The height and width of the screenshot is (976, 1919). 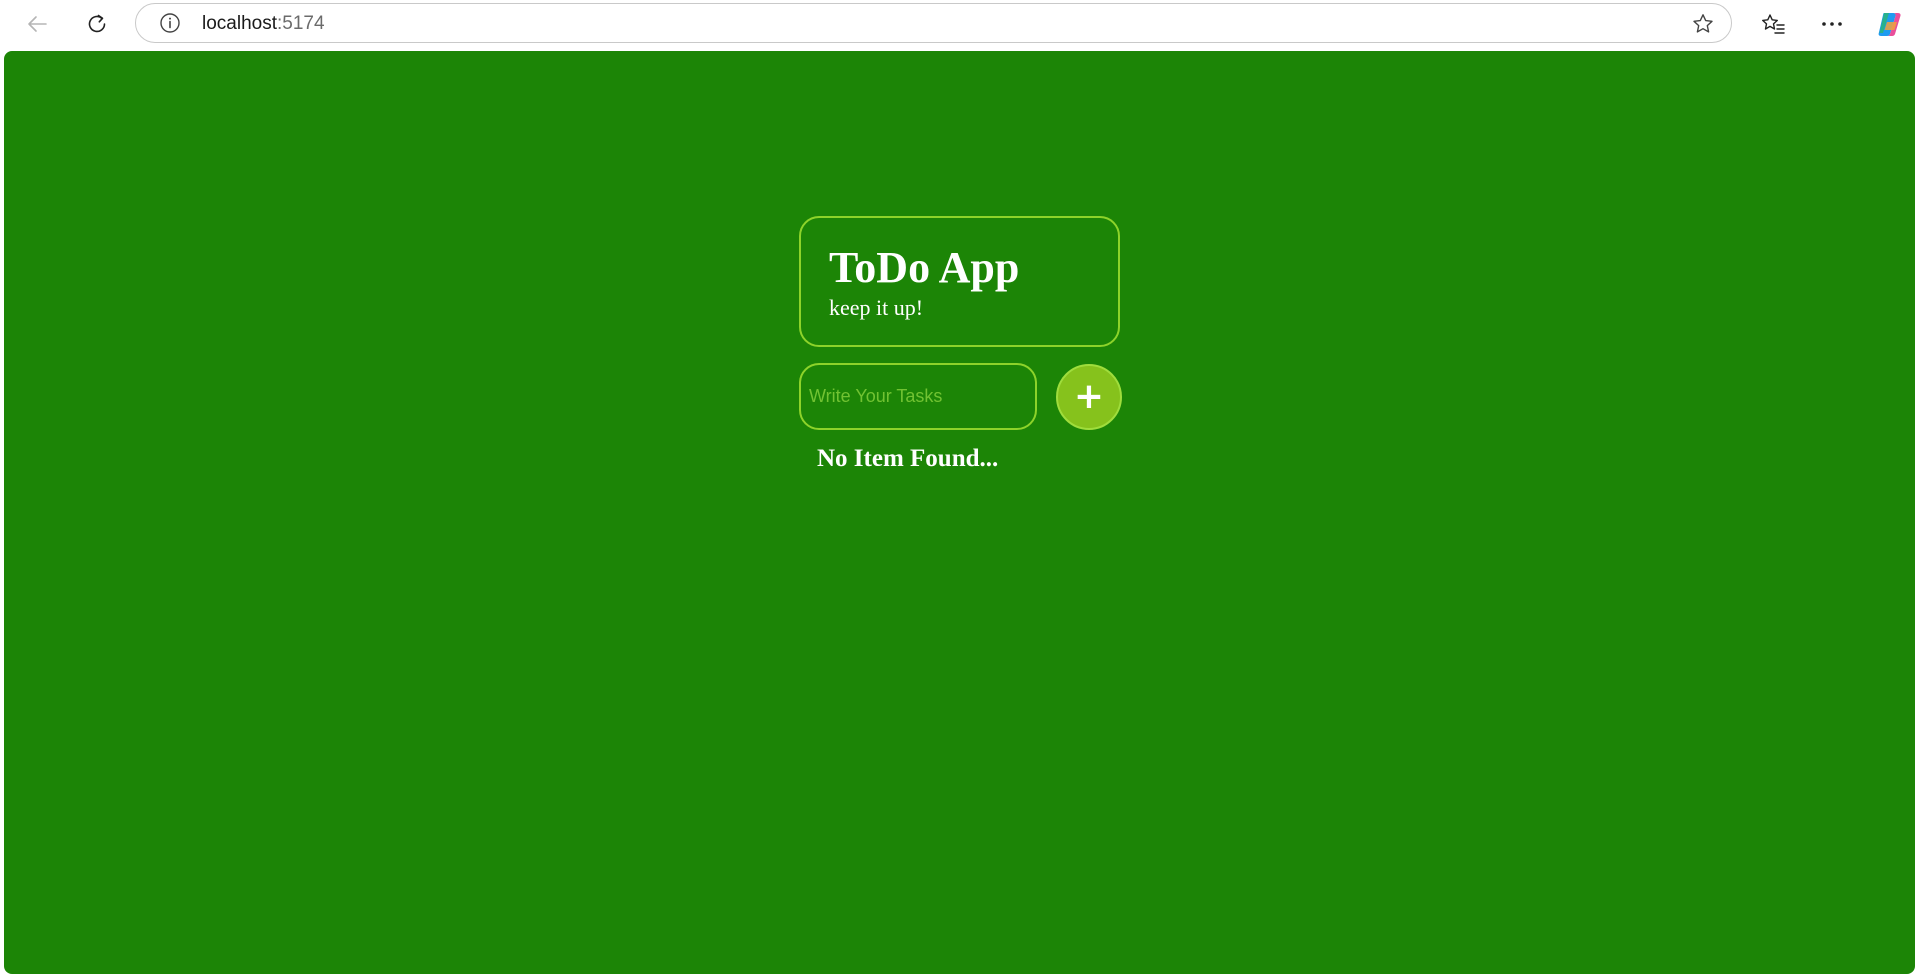 I want to click on back-arrow-icon, so click(x=37, y=24).